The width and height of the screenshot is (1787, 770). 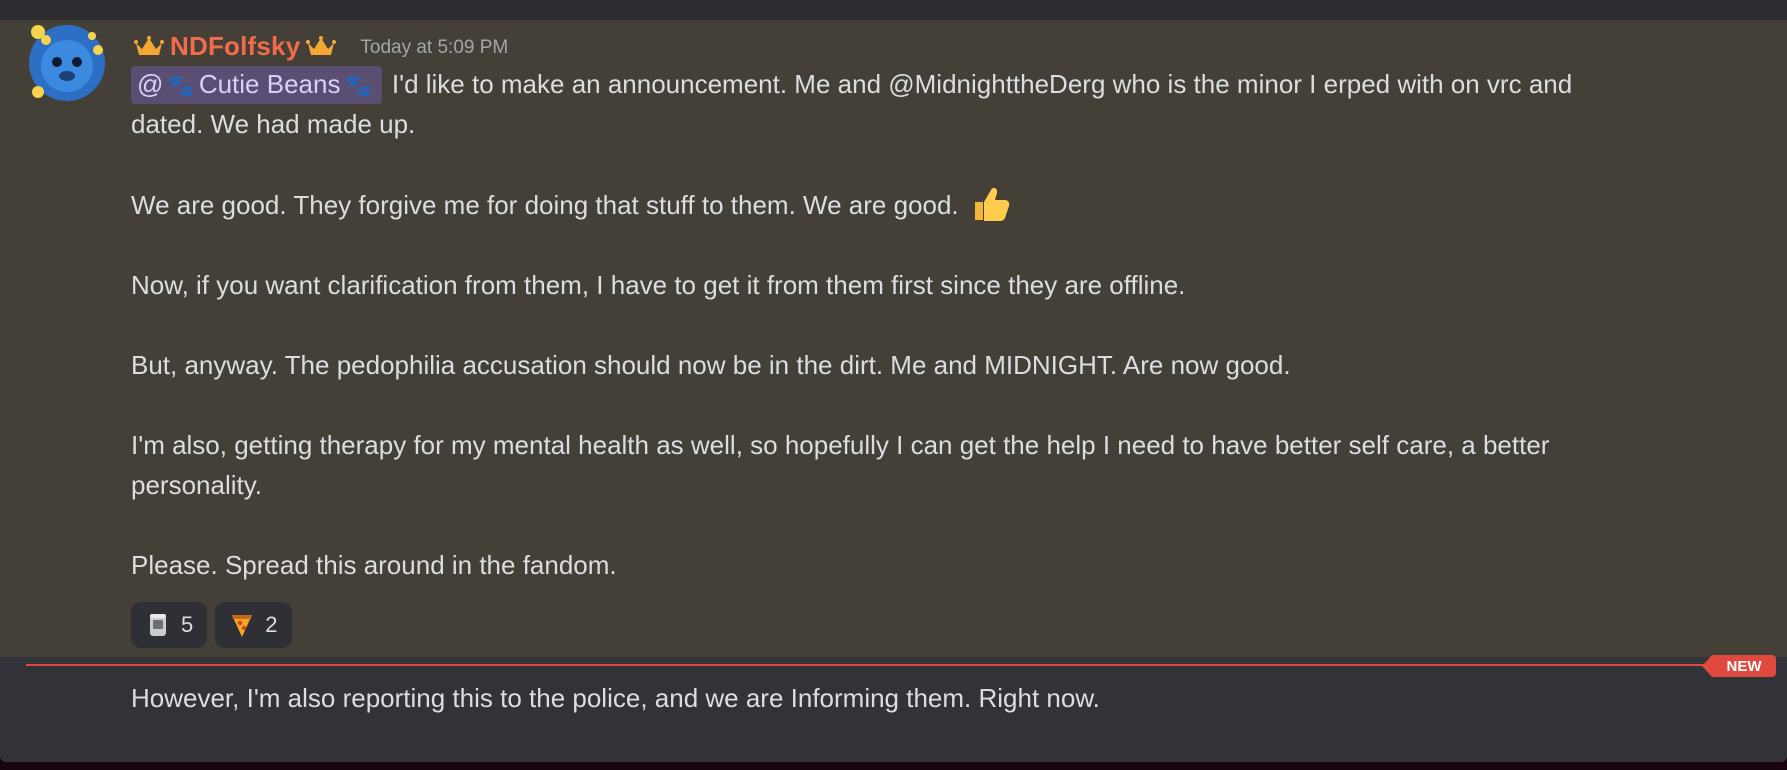 What do you see at coordinates (150, 84) in the screenshot?
I see `mention-at: @` at bounding box center [150, 84].